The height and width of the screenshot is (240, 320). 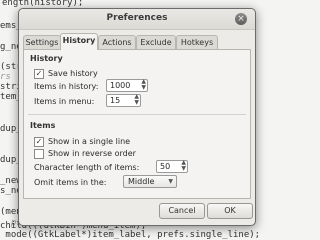 What do you see at coordinates (165, 166) in the screenshot?
I see `char-length-value: 50` at bounding box center [165, 166].